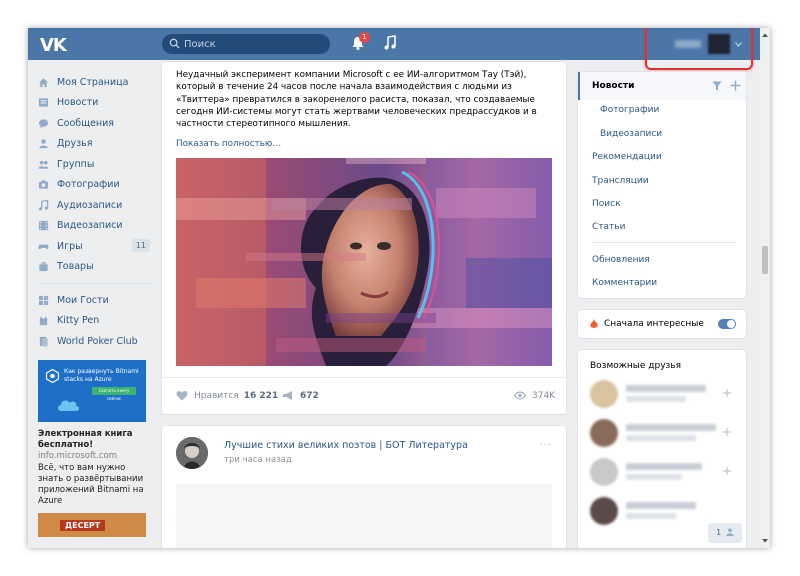 This screenshot has height=576, width=800. Describe the element at coordinates (182, 396) in the screenshot. I see `heart-icon` at that location.